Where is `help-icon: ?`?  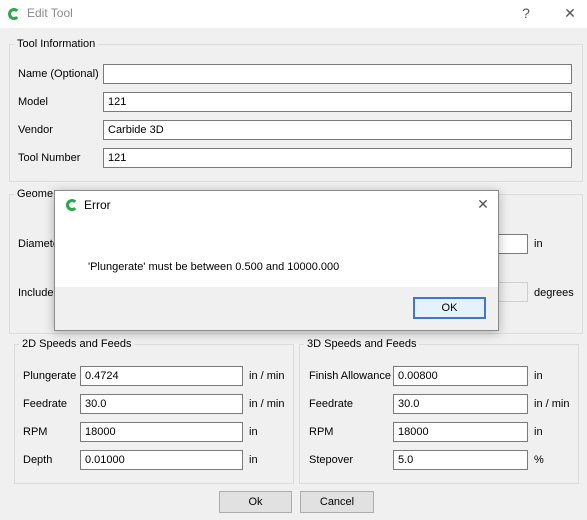 help-icon: ? is located at coordinates (526, 13).